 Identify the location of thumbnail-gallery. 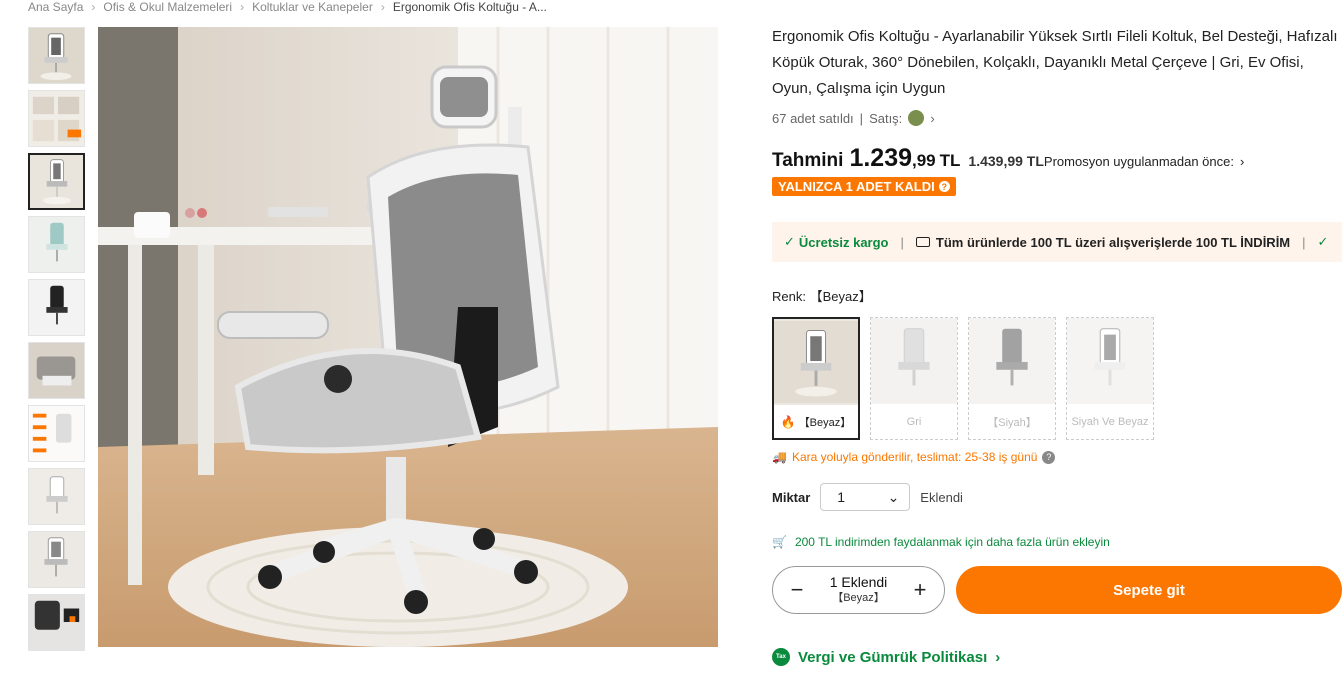
(57, 342).